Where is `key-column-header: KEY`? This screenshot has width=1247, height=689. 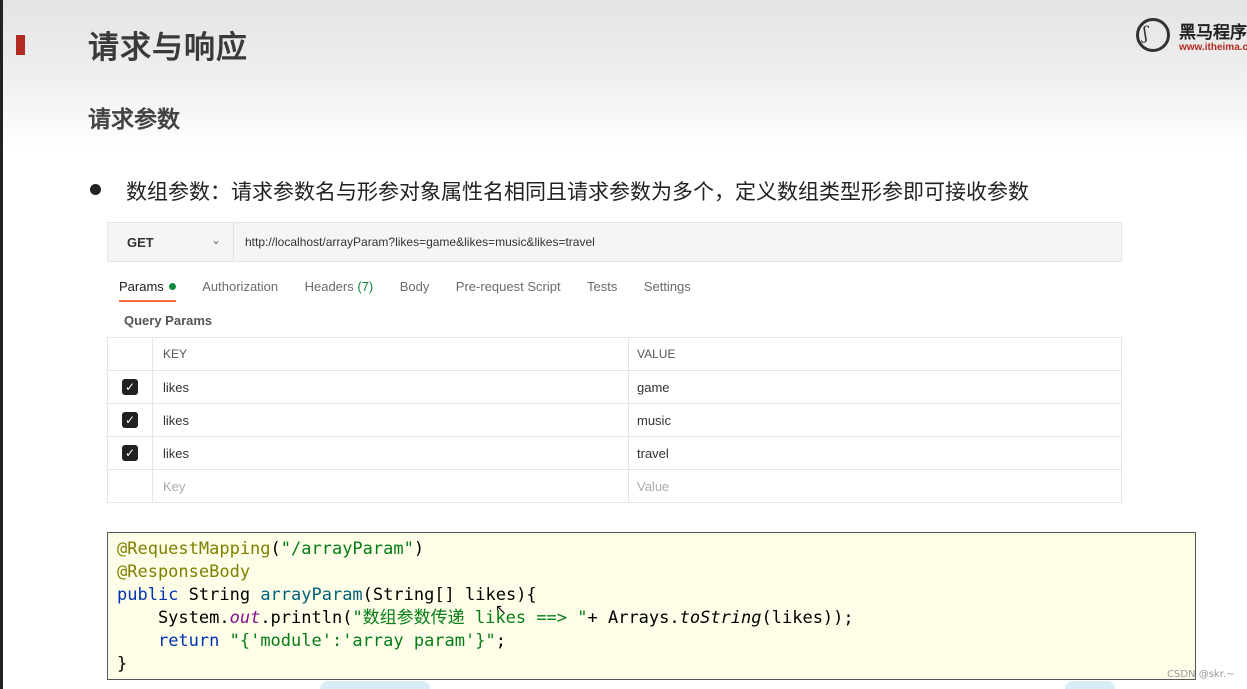 key-column-header: KEY is located at coordinates (390, 354).